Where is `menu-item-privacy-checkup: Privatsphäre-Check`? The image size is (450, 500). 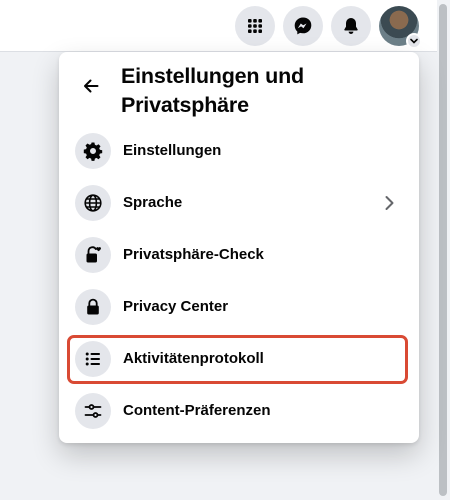
menu-item-privacy-checkup: Privatsphäre-Check is located at coordinates (239, 255).